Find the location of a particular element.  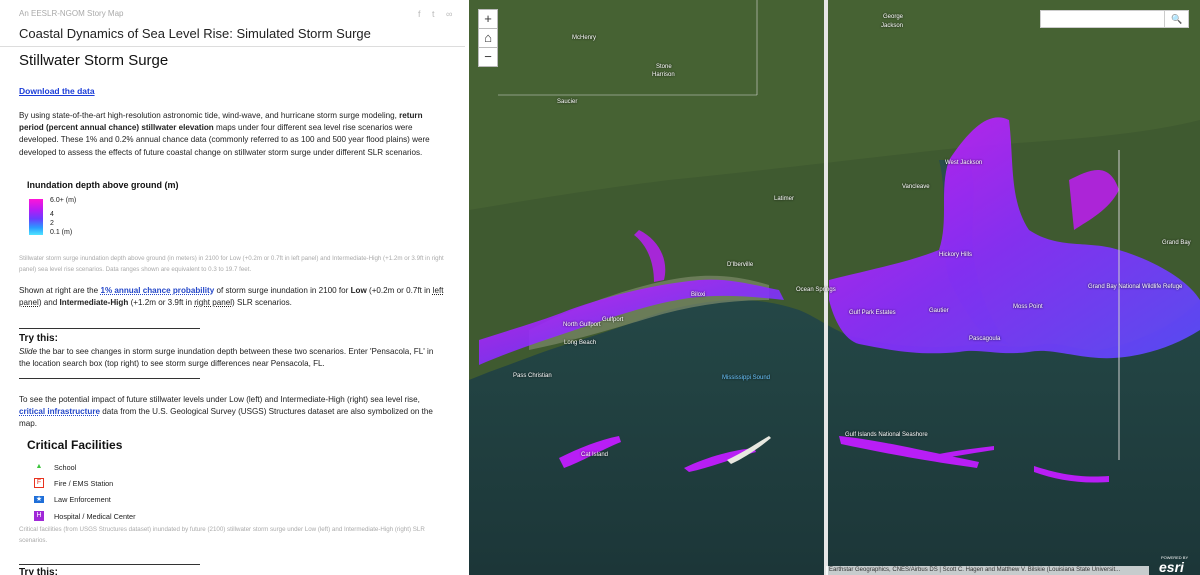

map-label: Harrison is located at coordinates (663, 75).